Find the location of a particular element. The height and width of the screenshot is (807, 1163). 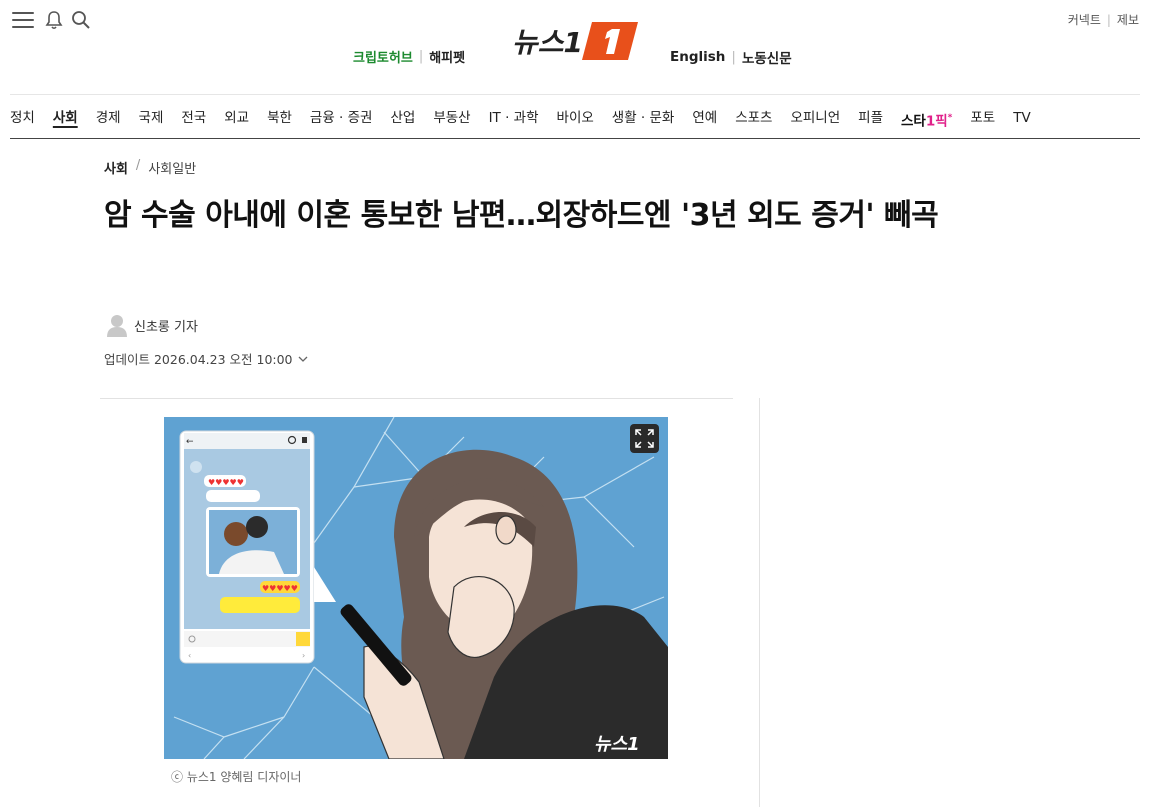

header-divider is located at coordinates (575, 94).